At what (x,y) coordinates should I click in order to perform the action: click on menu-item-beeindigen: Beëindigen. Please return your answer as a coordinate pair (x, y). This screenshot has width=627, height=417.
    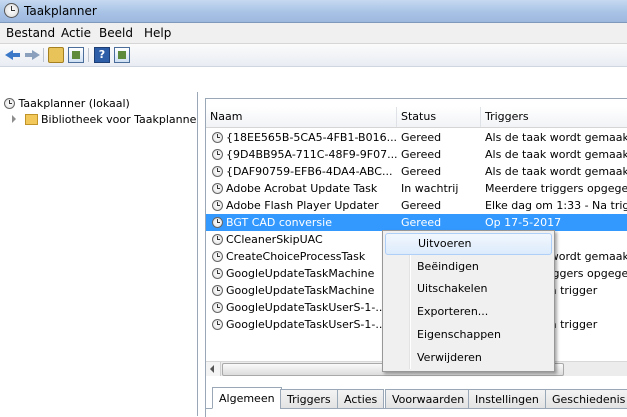
    Looking at the image, I should click on (468, 267).